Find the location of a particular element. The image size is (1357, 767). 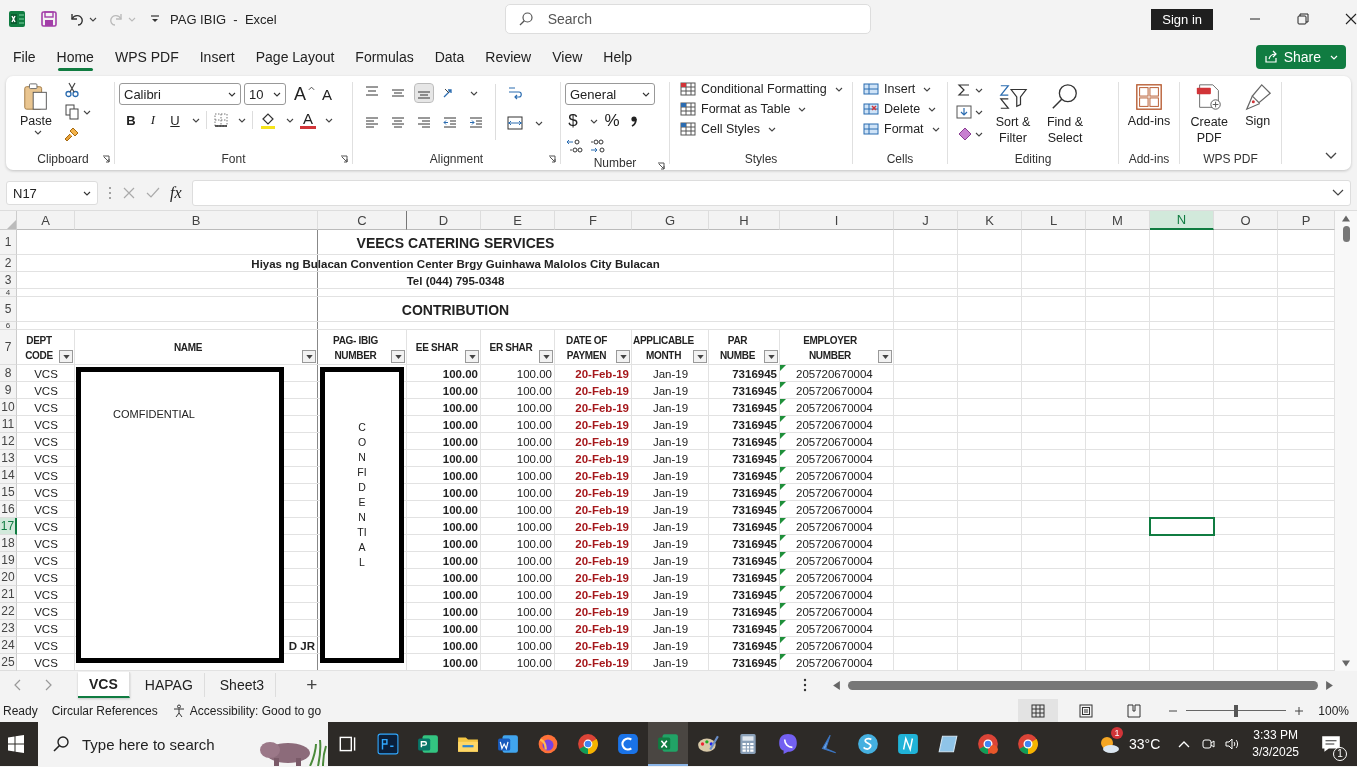

ribbon-tab: Help is located at coordinates (618, 57).